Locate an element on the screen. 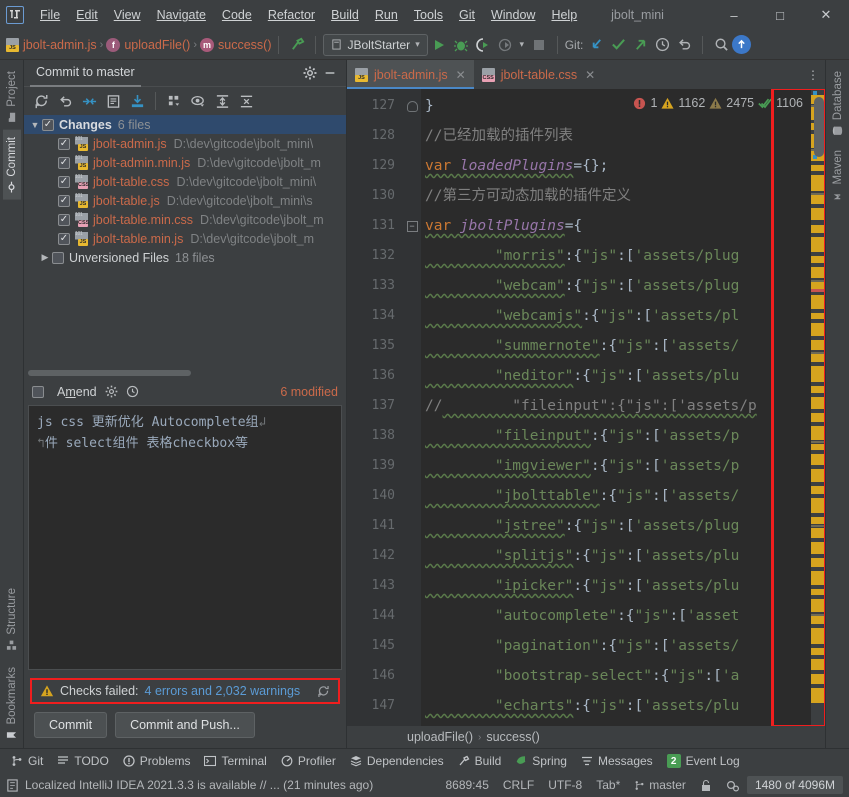 This screenshot has height=797, width=849. tool-window-problems: Problems is located at coordinates (157, 761).